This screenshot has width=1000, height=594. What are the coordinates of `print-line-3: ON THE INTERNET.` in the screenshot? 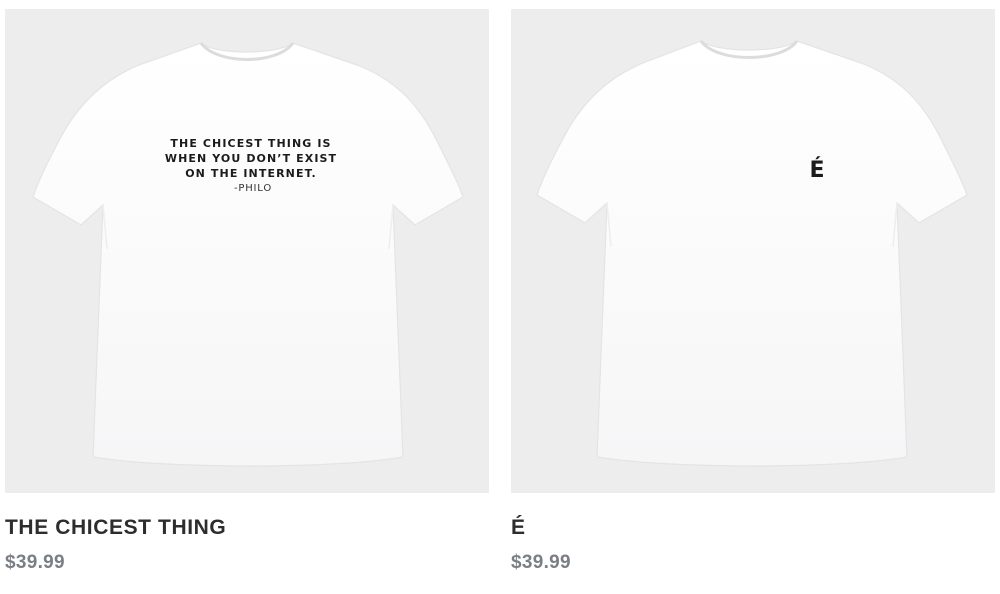 It's located at (251, 173).